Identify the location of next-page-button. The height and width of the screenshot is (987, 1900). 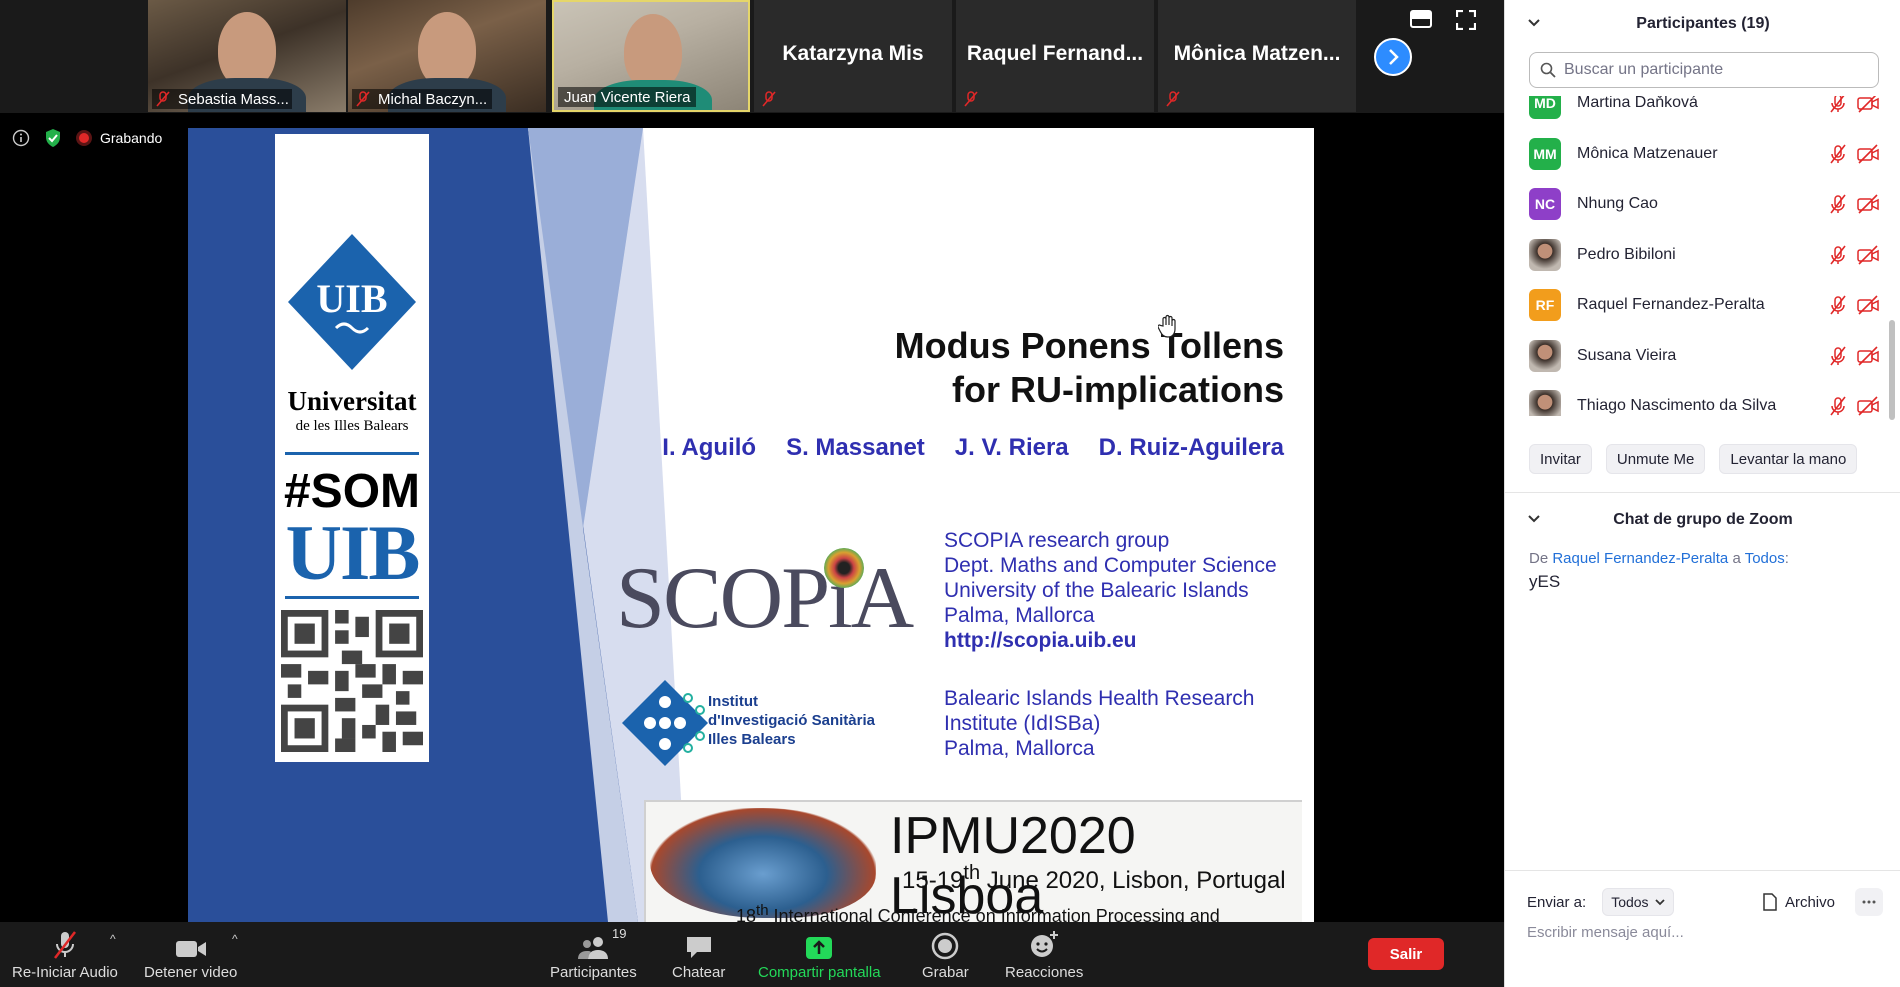
(1393, 57).